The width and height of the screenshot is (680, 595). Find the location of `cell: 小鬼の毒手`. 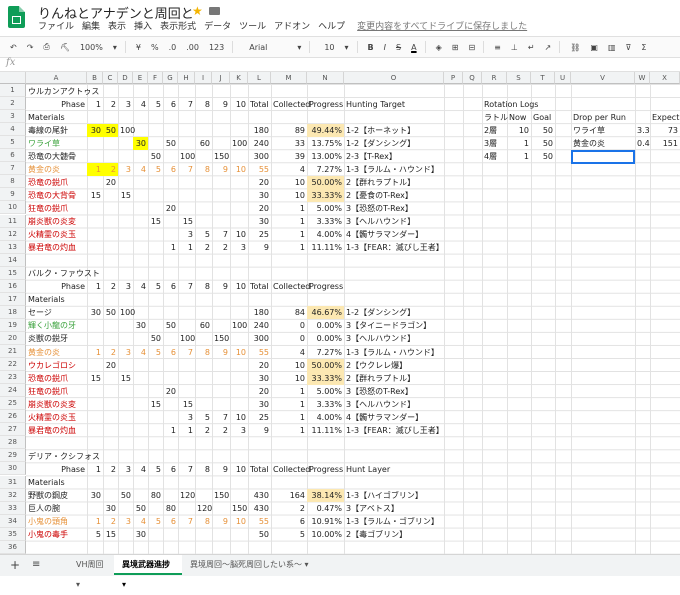

cell: 小鬼の毒手 is located at coordinates (56, 534).